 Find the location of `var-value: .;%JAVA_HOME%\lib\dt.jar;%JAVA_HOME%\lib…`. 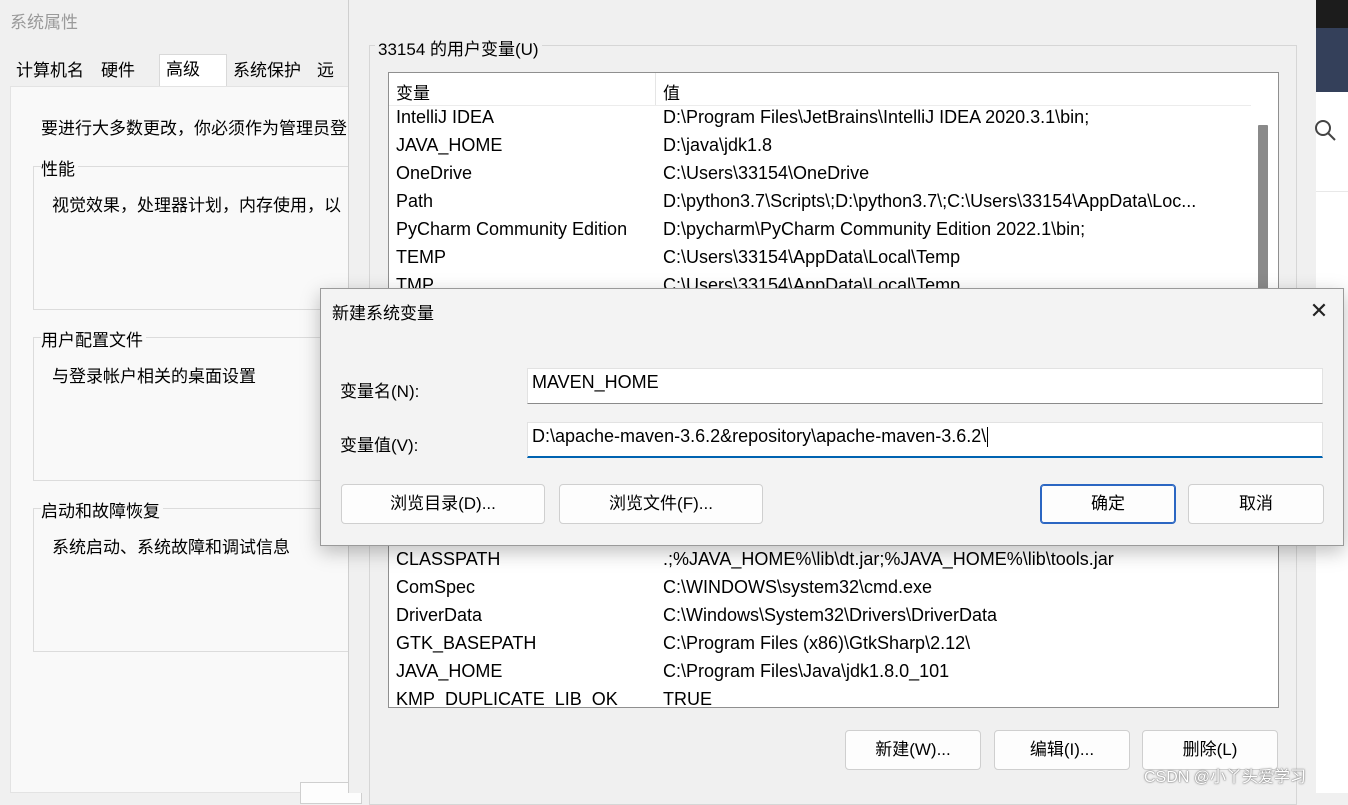

var-value: .;%JAVA_HOME%\lib\dt.jar;%JAVA_HOME%\lib… is located at coordinates (888, 559).